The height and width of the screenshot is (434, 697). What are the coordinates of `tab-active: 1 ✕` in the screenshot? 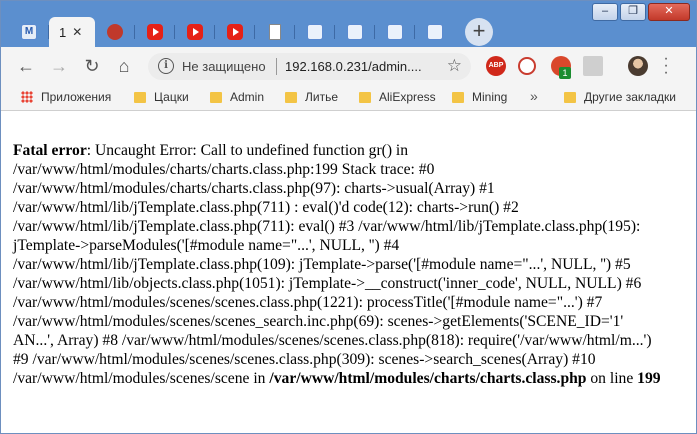 It's located at (72, 32).